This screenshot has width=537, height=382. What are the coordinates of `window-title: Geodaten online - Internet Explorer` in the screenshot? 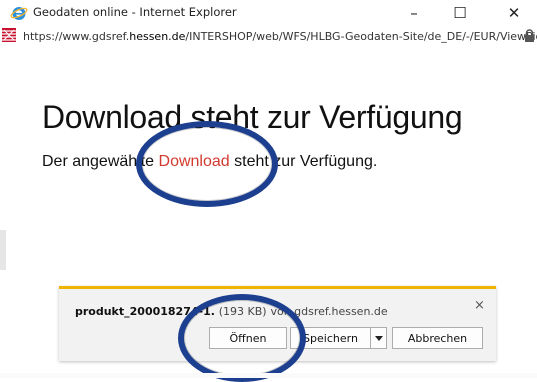 It's located at (135, 12).